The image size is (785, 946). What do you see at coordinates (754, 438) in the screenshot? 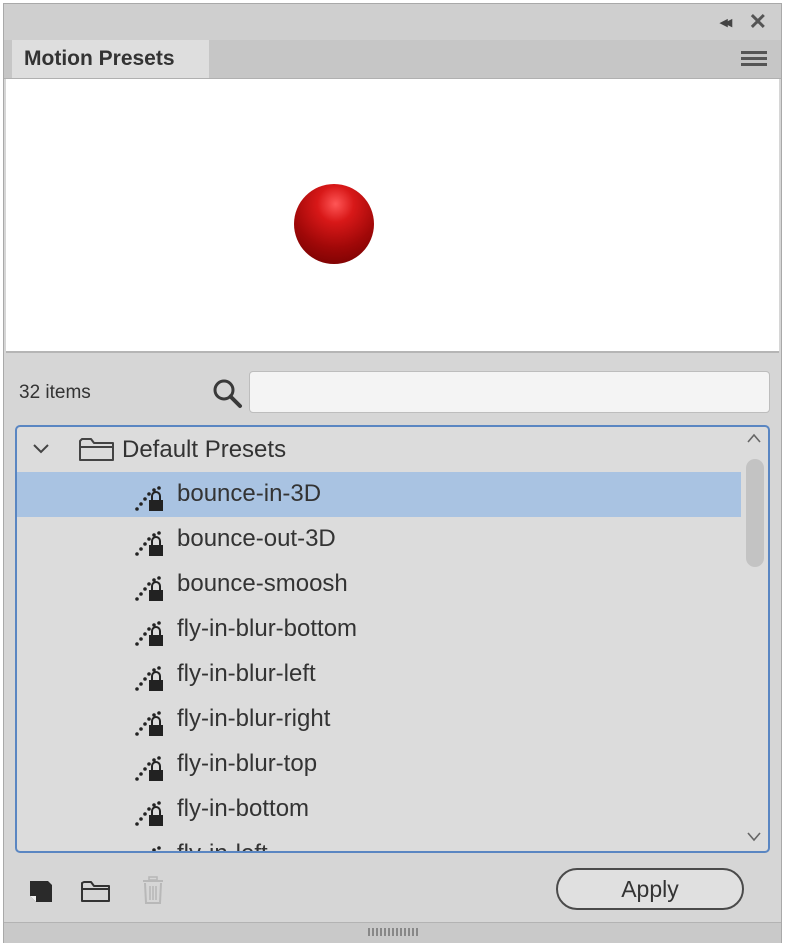
I see `scroll-up-arrow-icon` at bounding box center [754, 438].